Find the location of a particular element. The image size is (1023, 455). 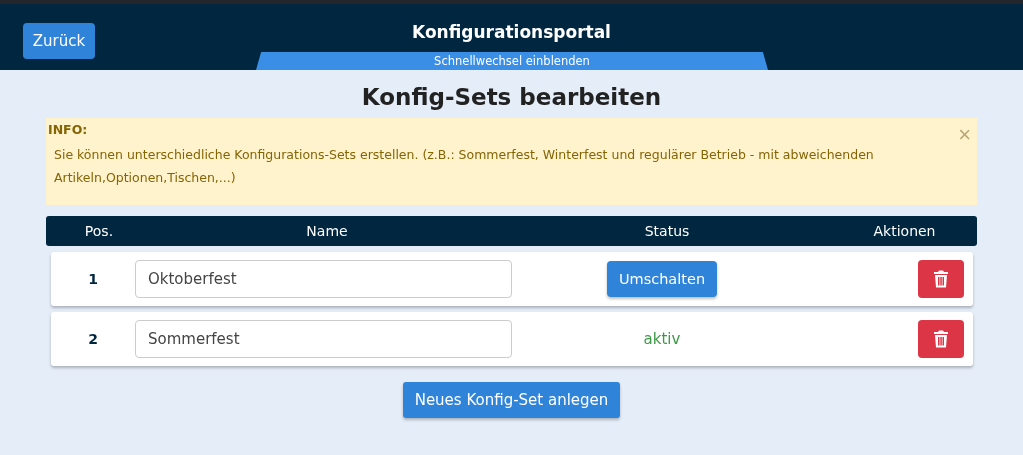

status-active: aktiv is located at coordinates (662, 339).